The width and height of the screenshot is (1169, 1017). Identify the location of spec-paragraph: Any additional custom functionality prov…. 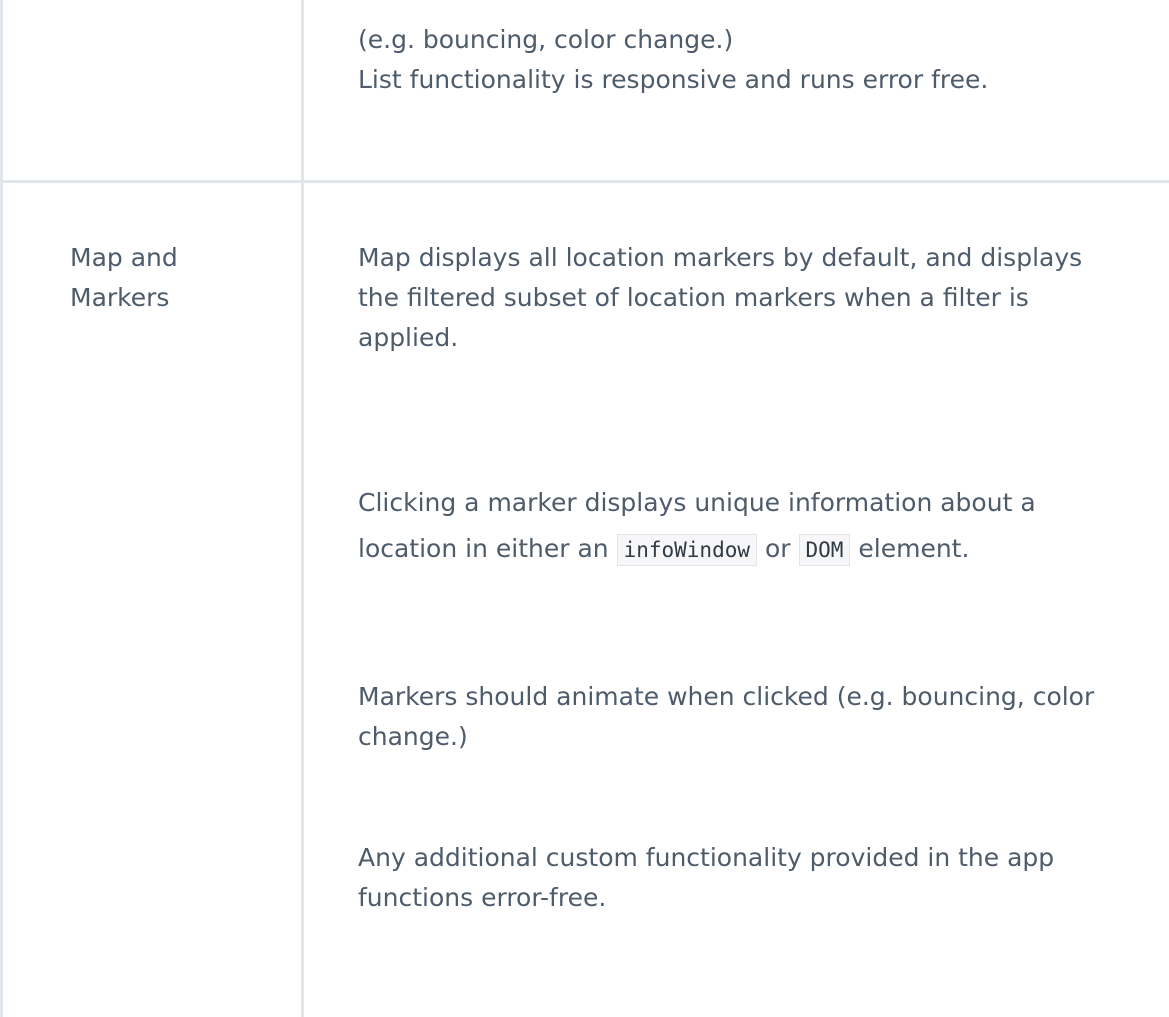
(706, 877).